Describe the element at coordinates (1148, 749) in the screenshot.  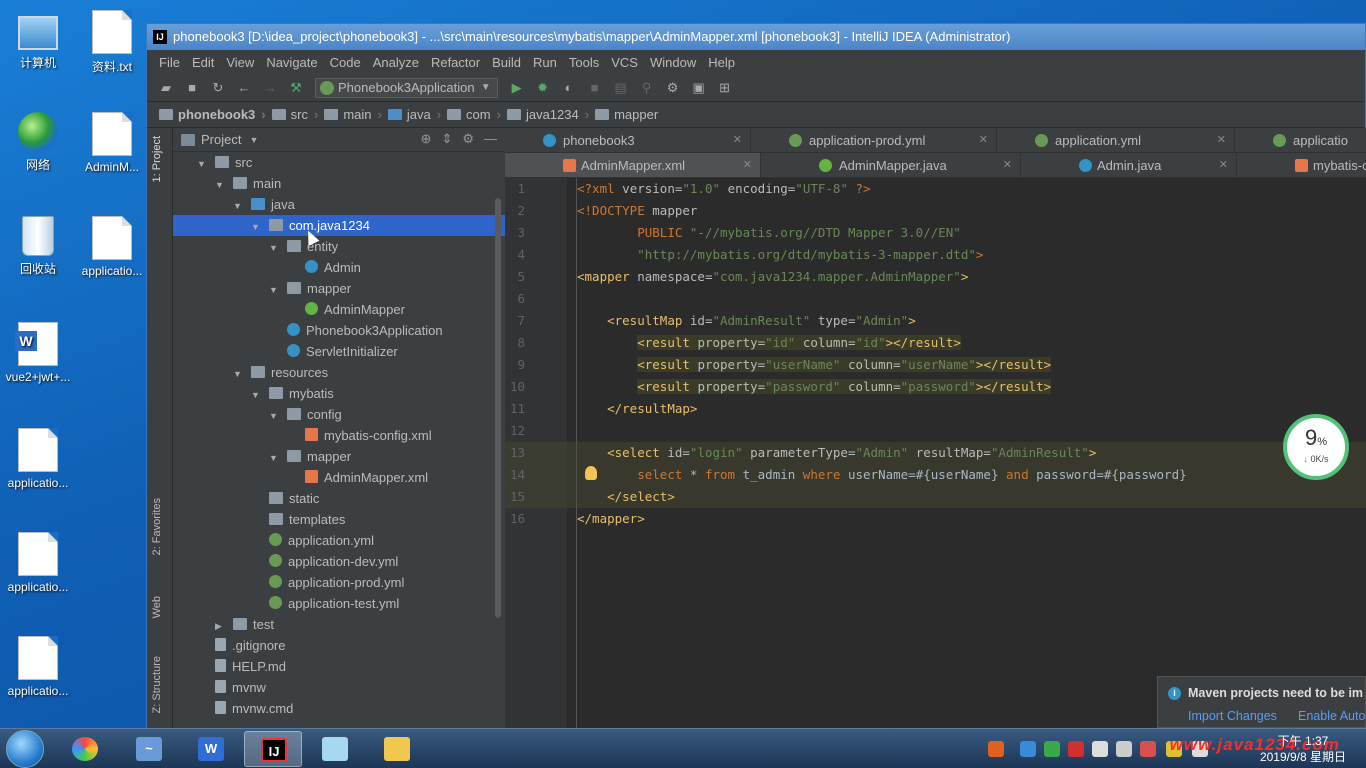
I see `tray-app-icon` at that location.